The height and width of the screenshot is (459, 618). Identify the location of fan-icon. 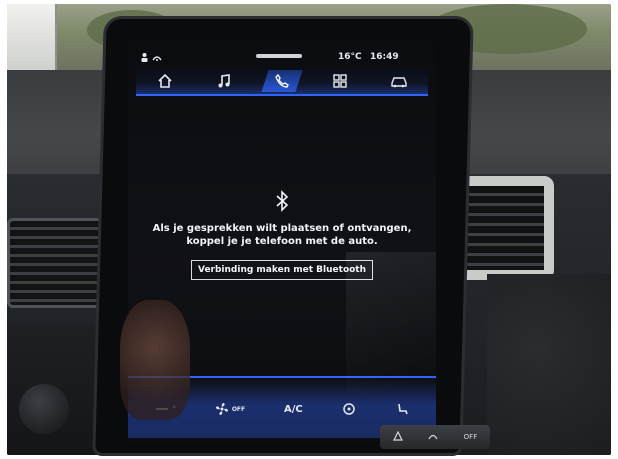
(221, 409).